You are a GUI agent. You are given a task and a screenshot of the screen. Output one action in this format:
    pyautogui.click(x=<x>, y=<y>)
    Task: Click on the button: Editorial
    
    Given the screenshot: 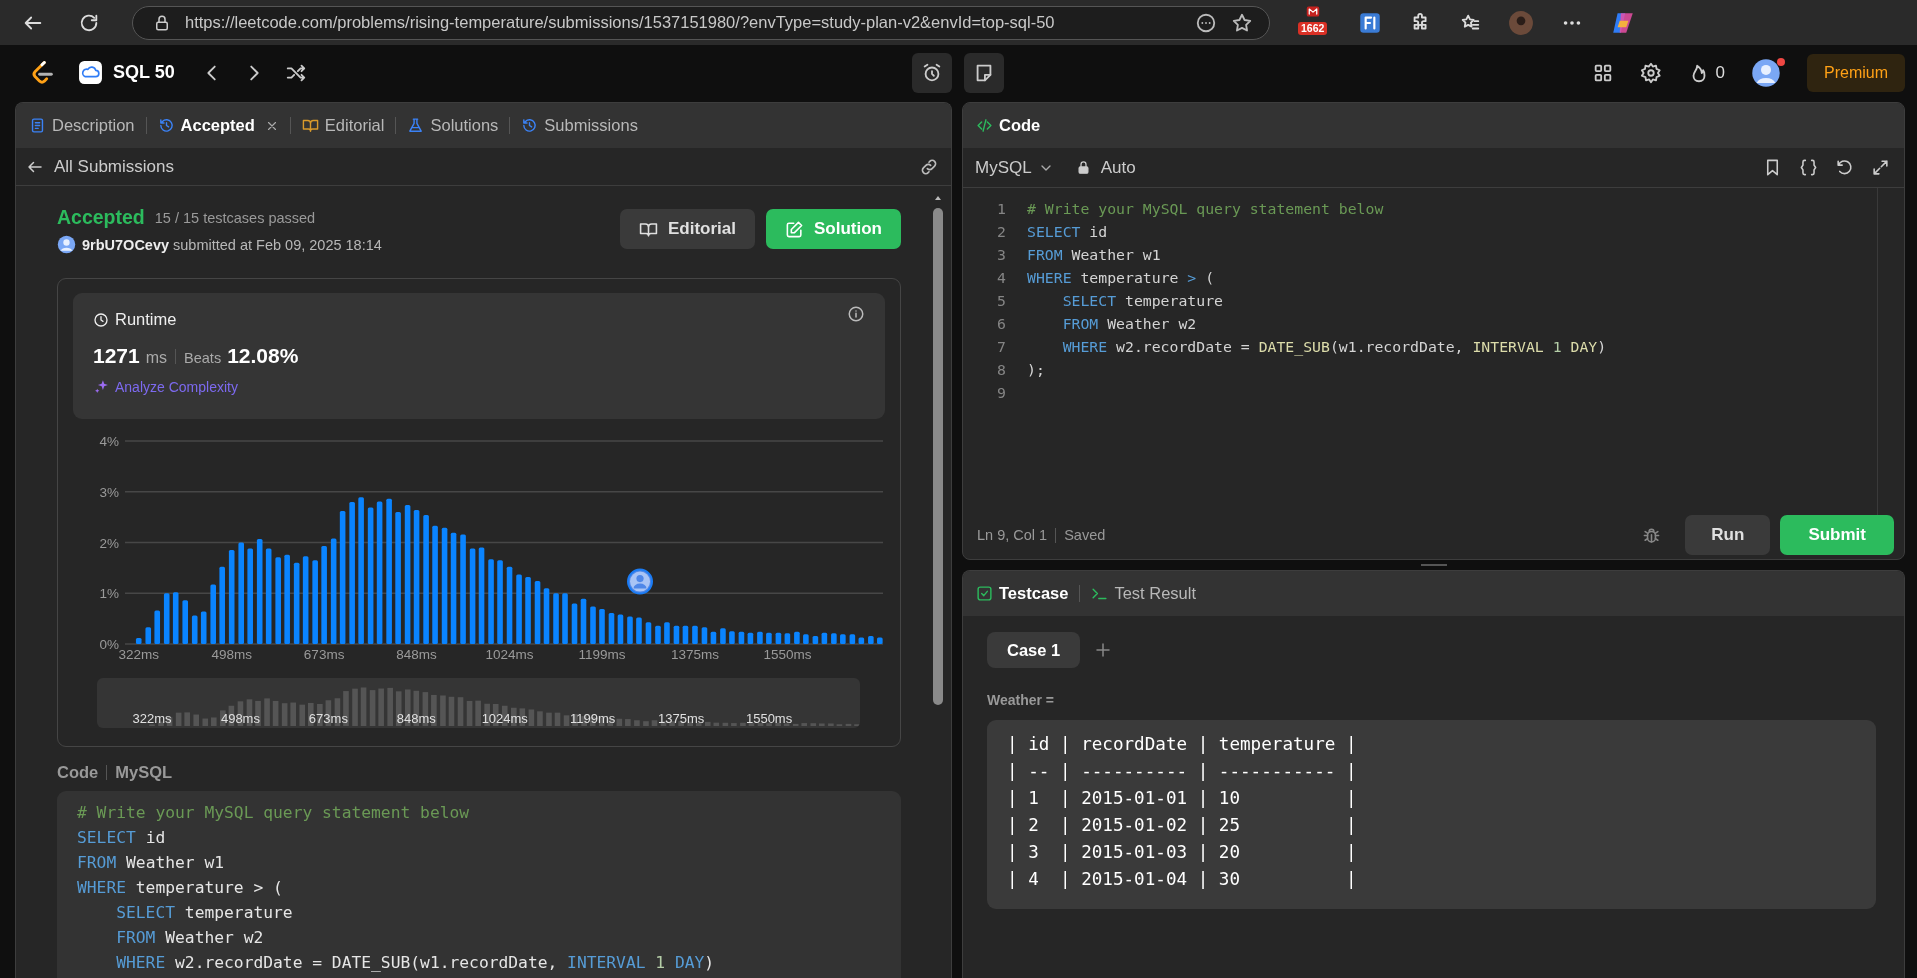 What is the action you would take?
    pyautogui.click(x=687, y=229)
    